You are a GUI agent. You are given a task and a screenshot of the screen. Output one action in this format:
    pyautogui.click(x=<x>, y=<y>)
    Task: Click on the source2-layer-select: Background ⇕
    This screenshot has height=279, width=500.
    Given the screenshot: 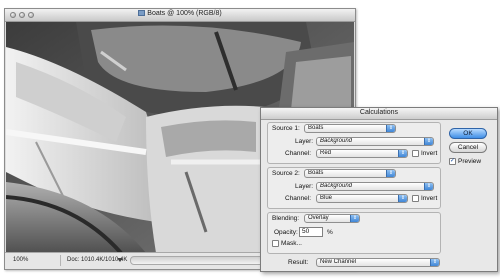 What is the action you would take?
    pyautogui.click(x=375, y=186)
    